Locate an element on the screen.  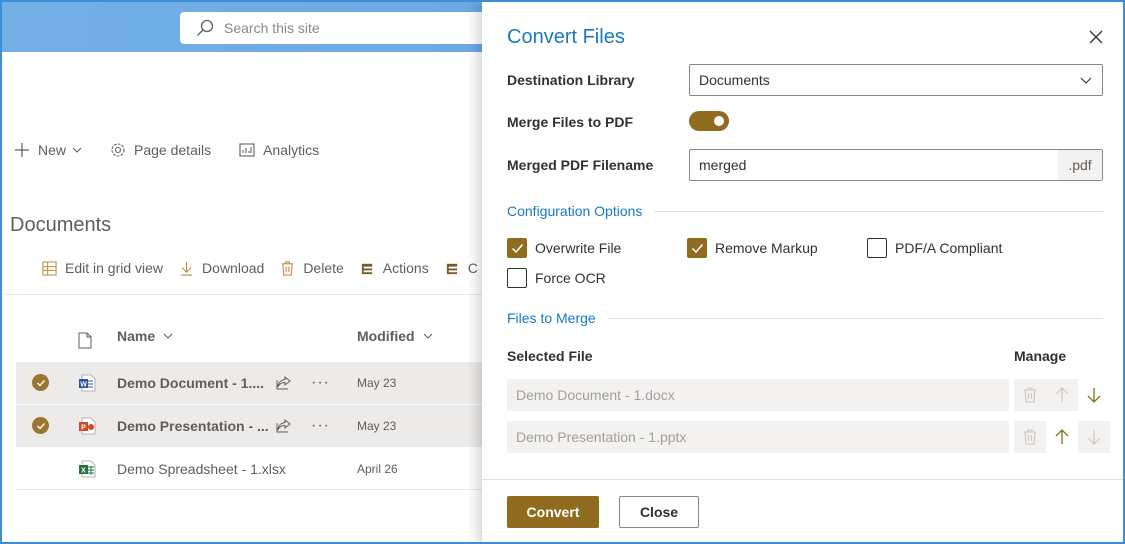
toggle-knob is located at coordinates (719, 121).